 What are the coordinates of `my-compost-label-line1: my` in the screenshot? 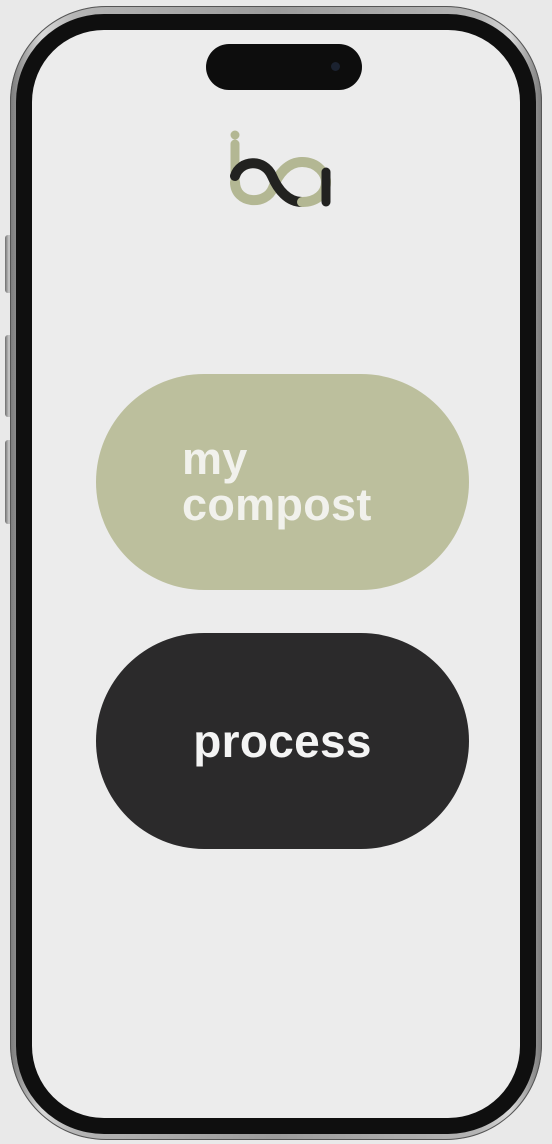 It's located at (215, 458).